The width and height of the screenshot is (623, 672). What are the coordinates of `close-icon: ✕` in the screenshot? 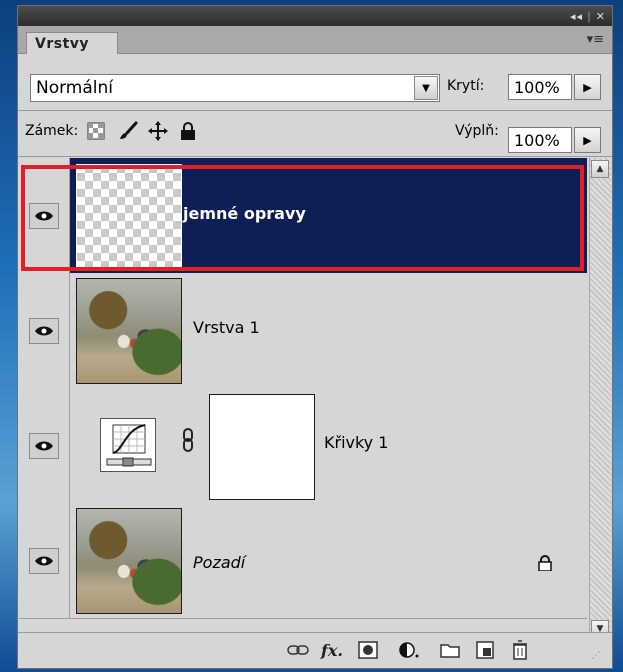 It's located at (601, 16).